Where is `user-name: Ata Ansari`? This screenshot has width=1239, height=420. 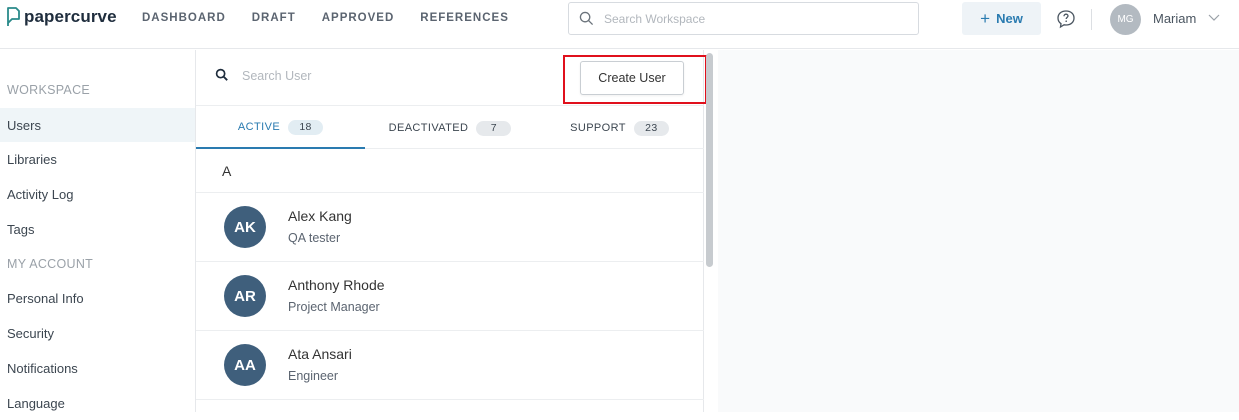 user-name: Ata Ansari is located at coordinates (320, 354).